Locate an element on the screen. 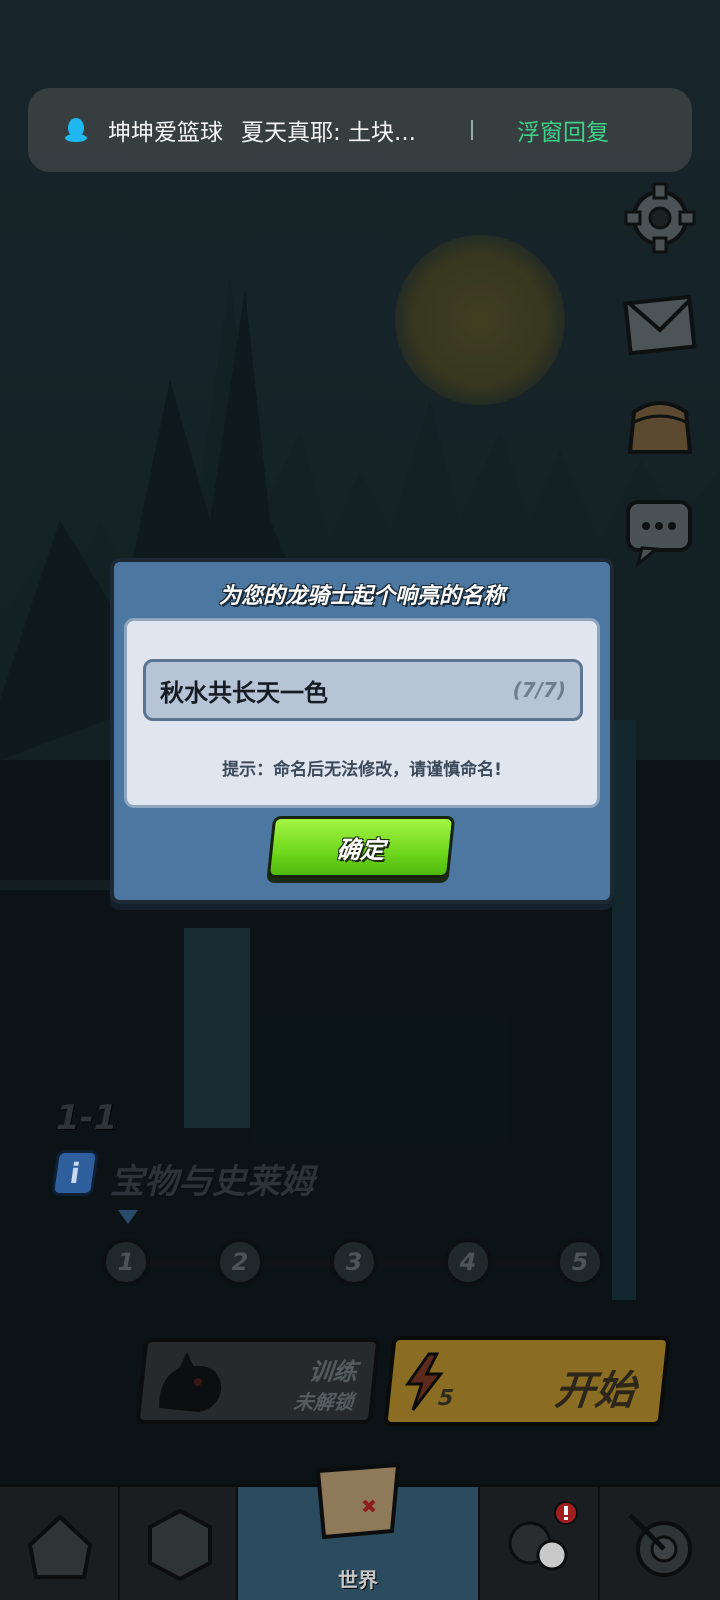 This screenshot has width=720, height=1600. nav-heroes-tab is located at coordinates (540, 1543).